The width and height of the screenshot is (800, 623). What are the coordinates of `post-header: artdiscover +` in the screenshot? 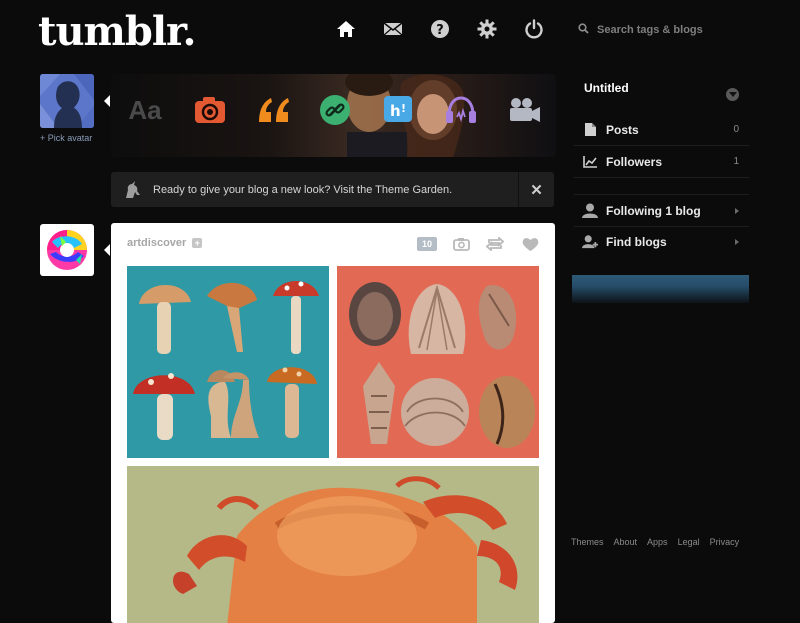 It's located at (165, 243).